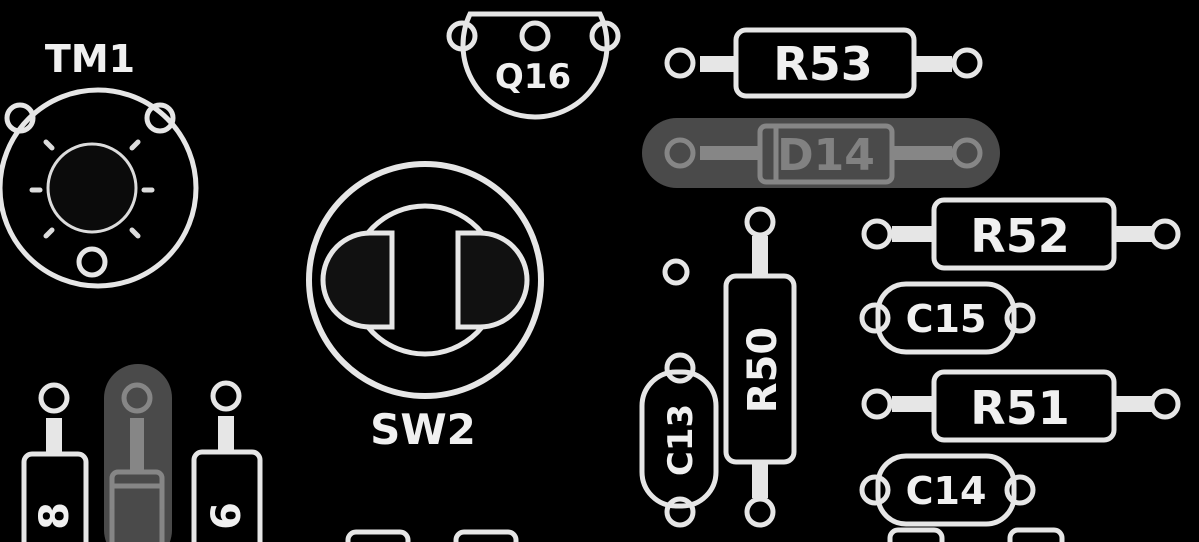 The image size is (1199, 542). I want to click on r53-lead-left, so click(718, 64).